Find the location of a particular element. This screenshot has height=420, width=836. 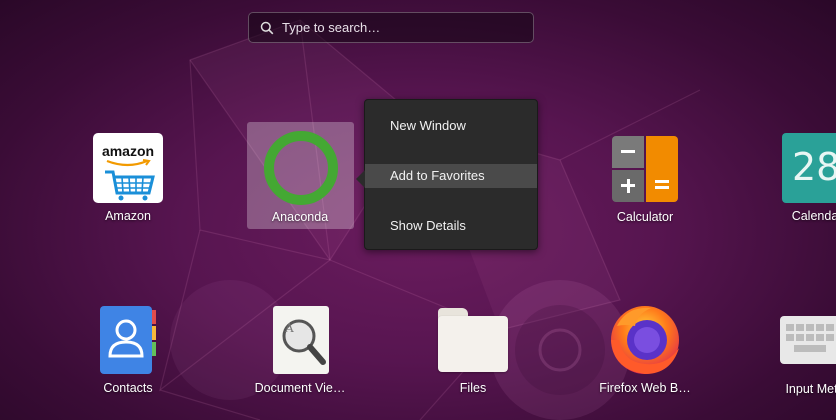

context-menu: New Window Add to Favorites Show Details is located at coordinates (447, 174).